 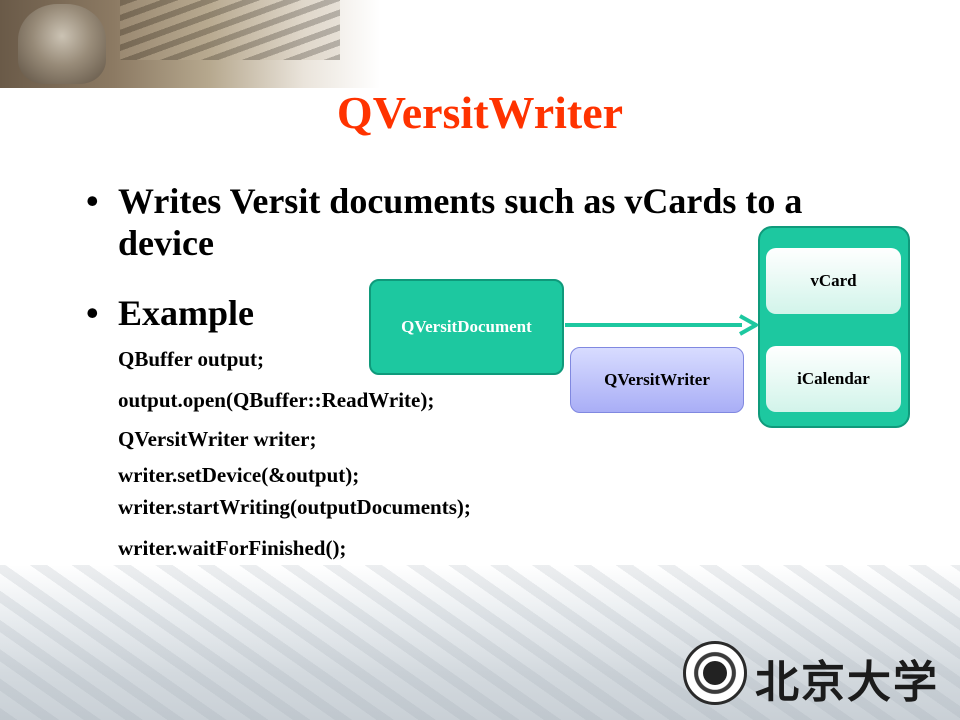 I want to click on seal-center, so click(x=715, y=673).